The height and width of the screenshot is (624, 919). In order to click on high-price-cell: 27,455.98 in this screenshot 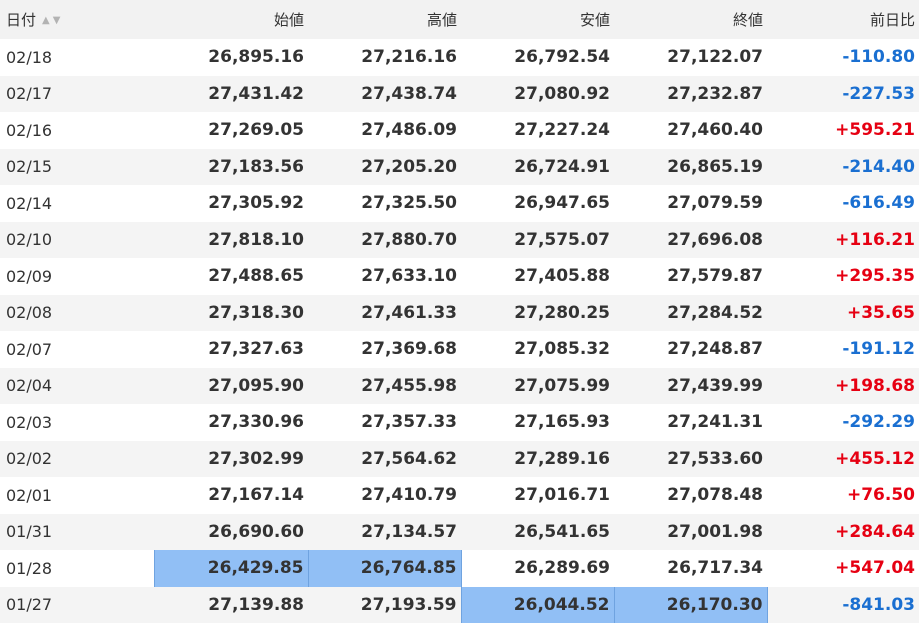, I will do `click(384, 385)`.